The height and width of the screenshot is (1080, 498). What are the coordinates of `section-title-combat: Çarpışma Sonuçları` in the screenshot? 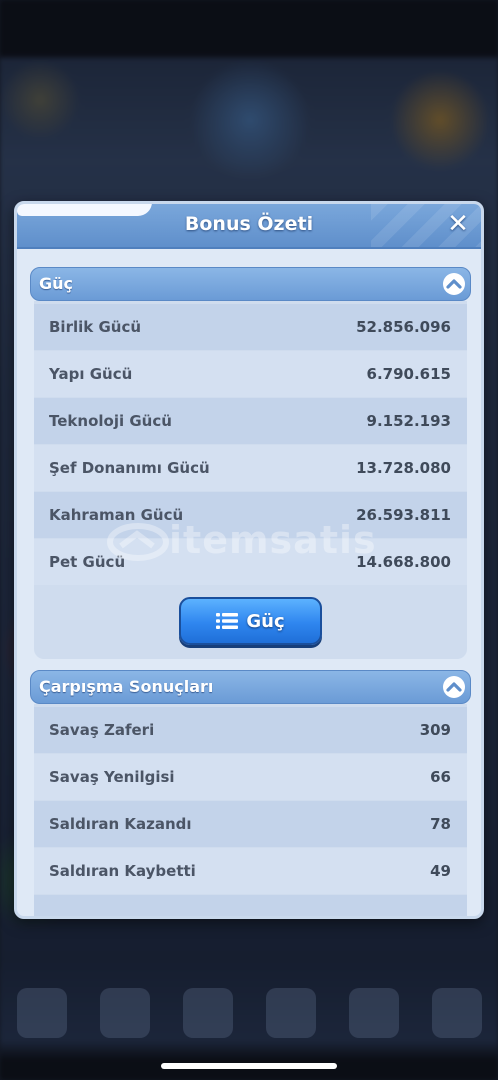 It's located at (126, 686).